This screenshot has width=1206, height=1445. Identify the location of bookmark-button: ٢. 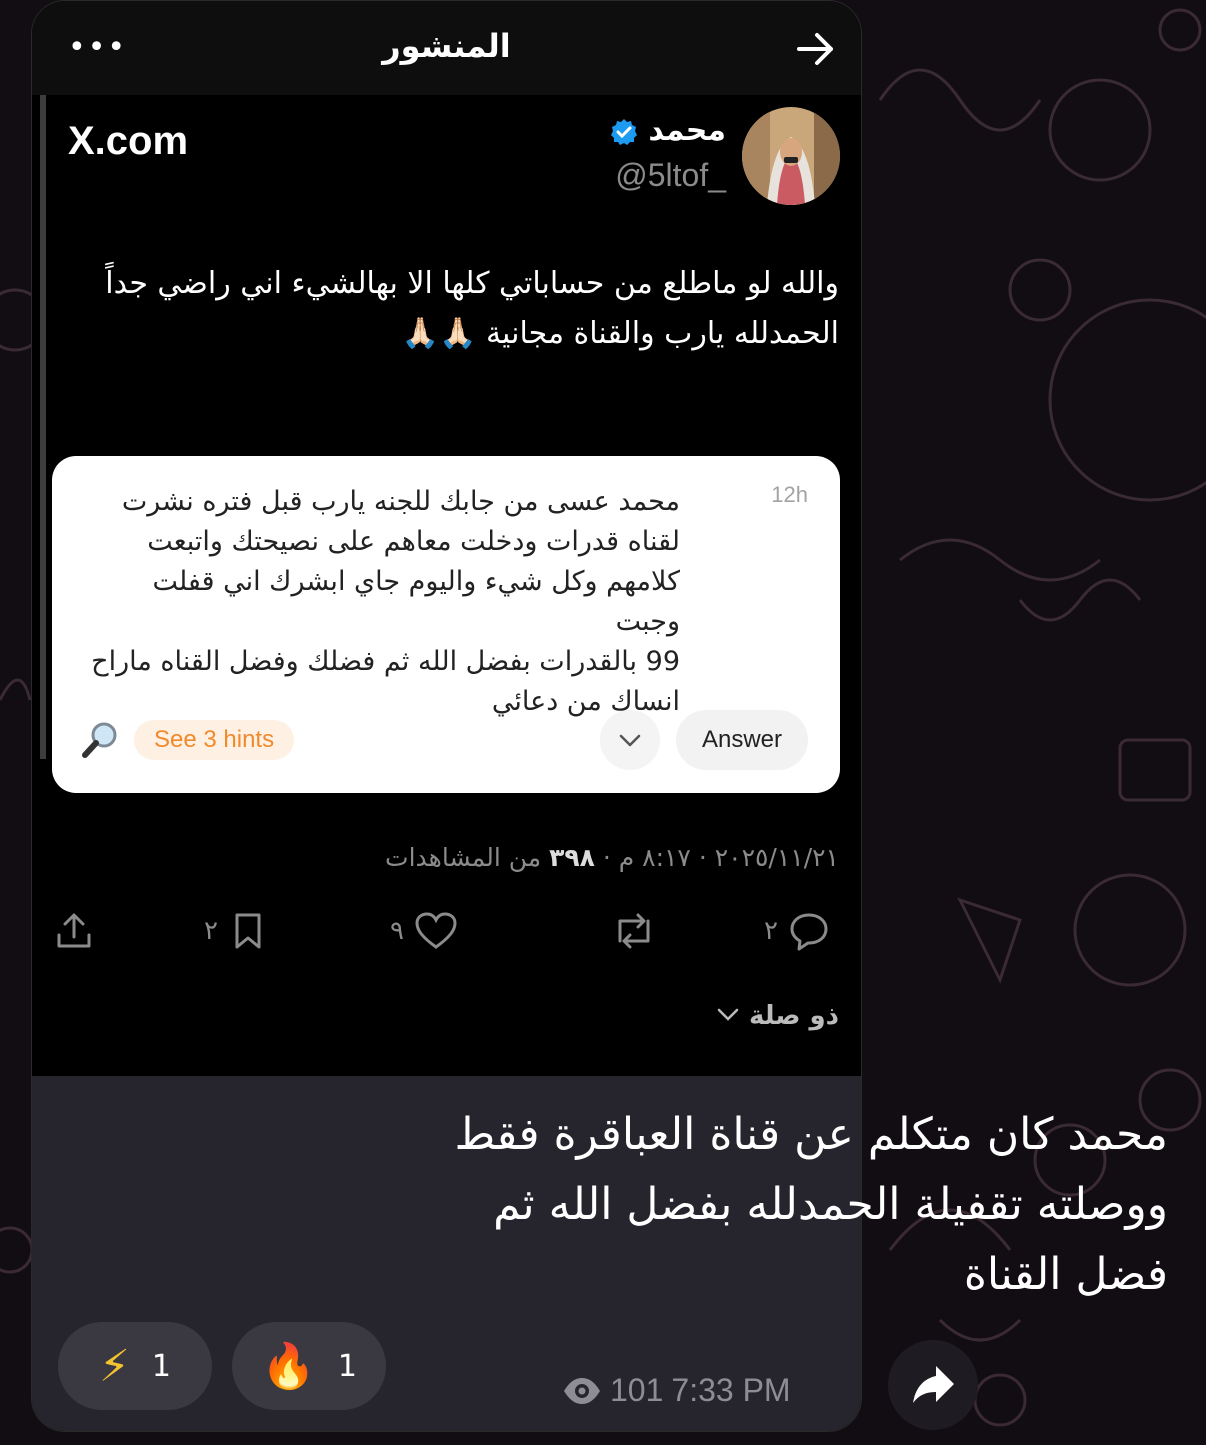
(236, 931).